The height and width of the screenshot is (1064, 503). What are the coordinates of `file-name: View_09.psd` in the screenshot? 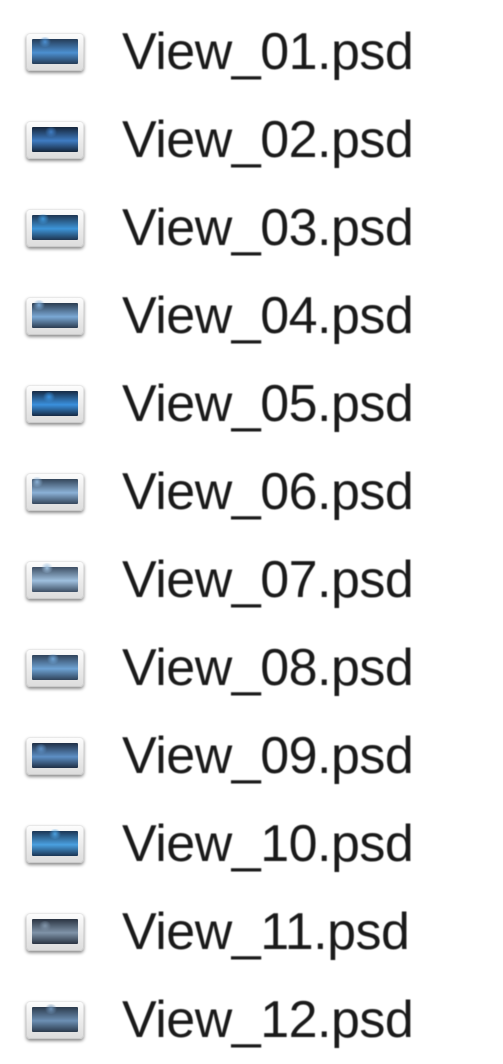 It's located at (268, 756).